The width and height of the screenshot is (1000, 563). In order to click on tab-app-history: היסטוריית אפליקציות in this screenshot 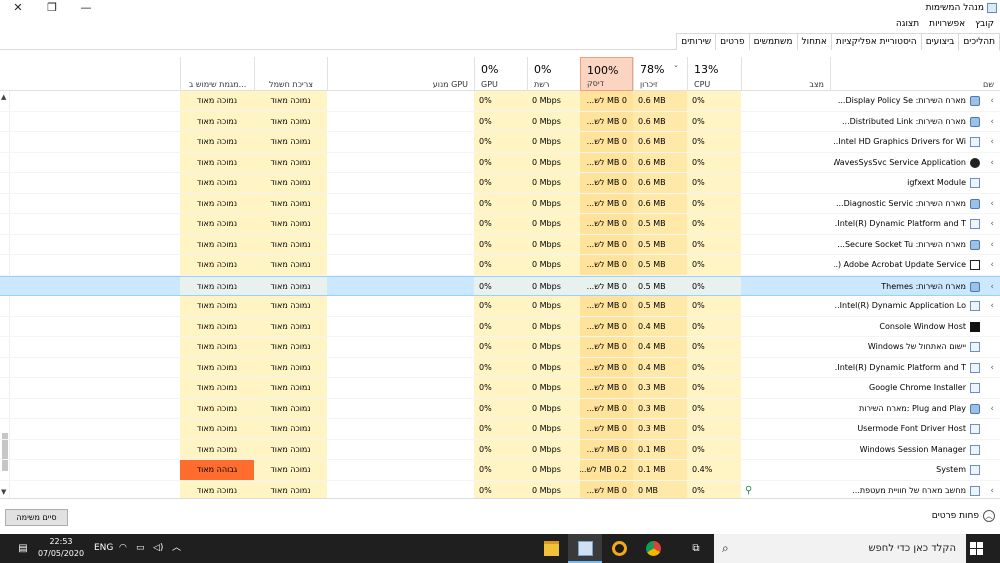, I will do `click(876, 41)`.